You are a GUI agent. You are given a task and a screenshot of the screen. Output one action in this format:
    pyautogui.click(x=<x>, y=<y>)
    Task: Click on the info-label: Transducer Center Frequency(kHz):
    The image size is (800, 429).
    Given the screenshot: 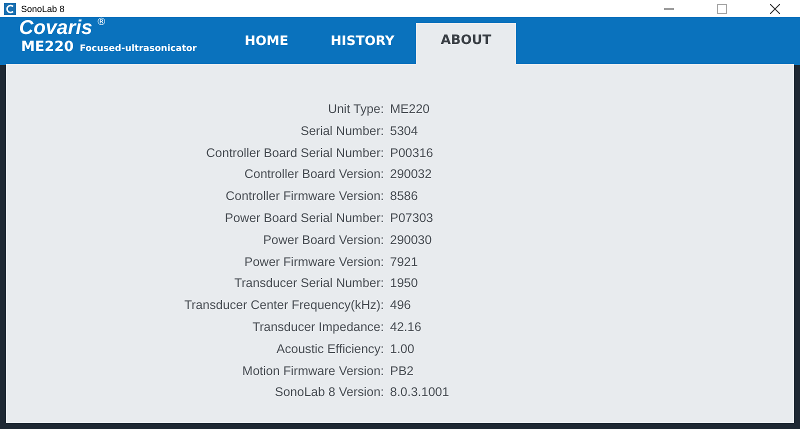 What is the action you would take?
    pyautogui.click(x=283, y=305)
    